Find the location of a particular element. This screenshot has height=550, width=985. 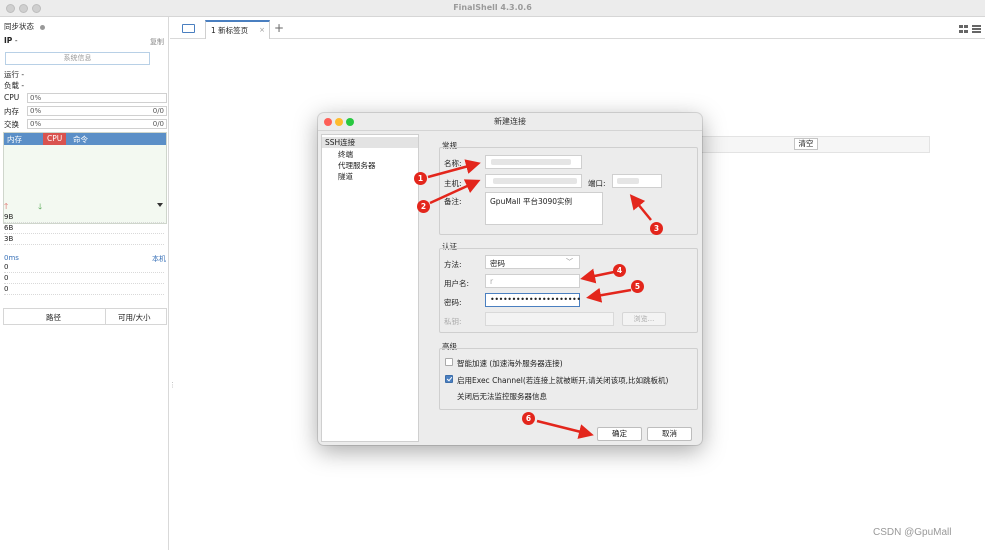

clear-button: 清空 is located at coordinates (806, 144).